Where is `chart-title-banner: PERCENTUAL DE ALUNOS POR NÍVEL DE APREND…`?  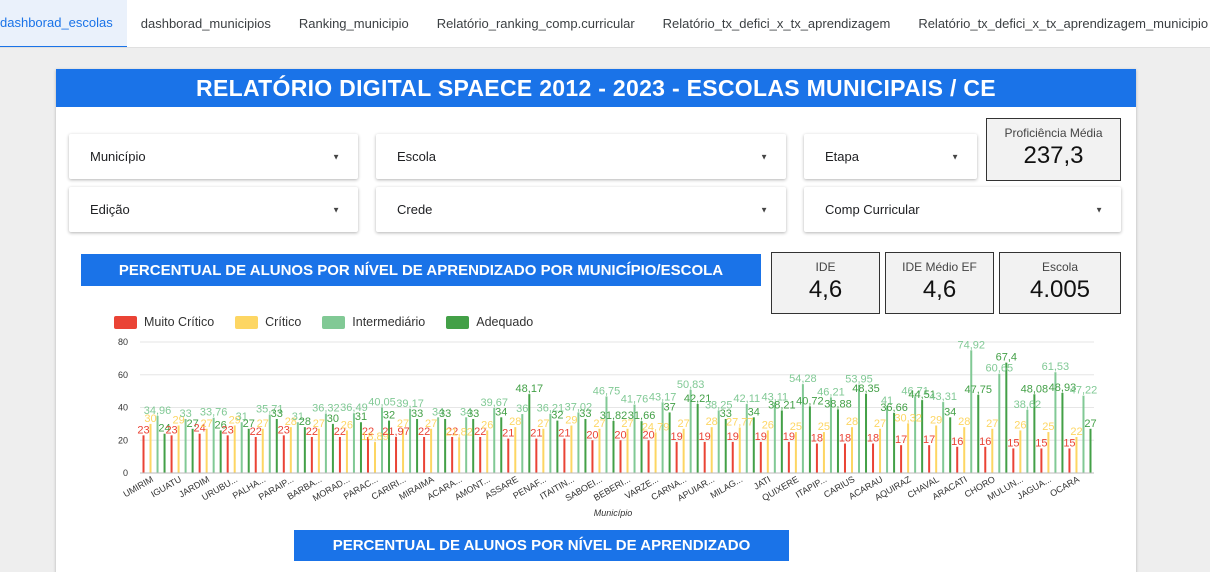
chart-title-banner: PERCENTUAL DE ALUNOS POR NÍVEL DE APREND… is located at coordinates (421, 270).